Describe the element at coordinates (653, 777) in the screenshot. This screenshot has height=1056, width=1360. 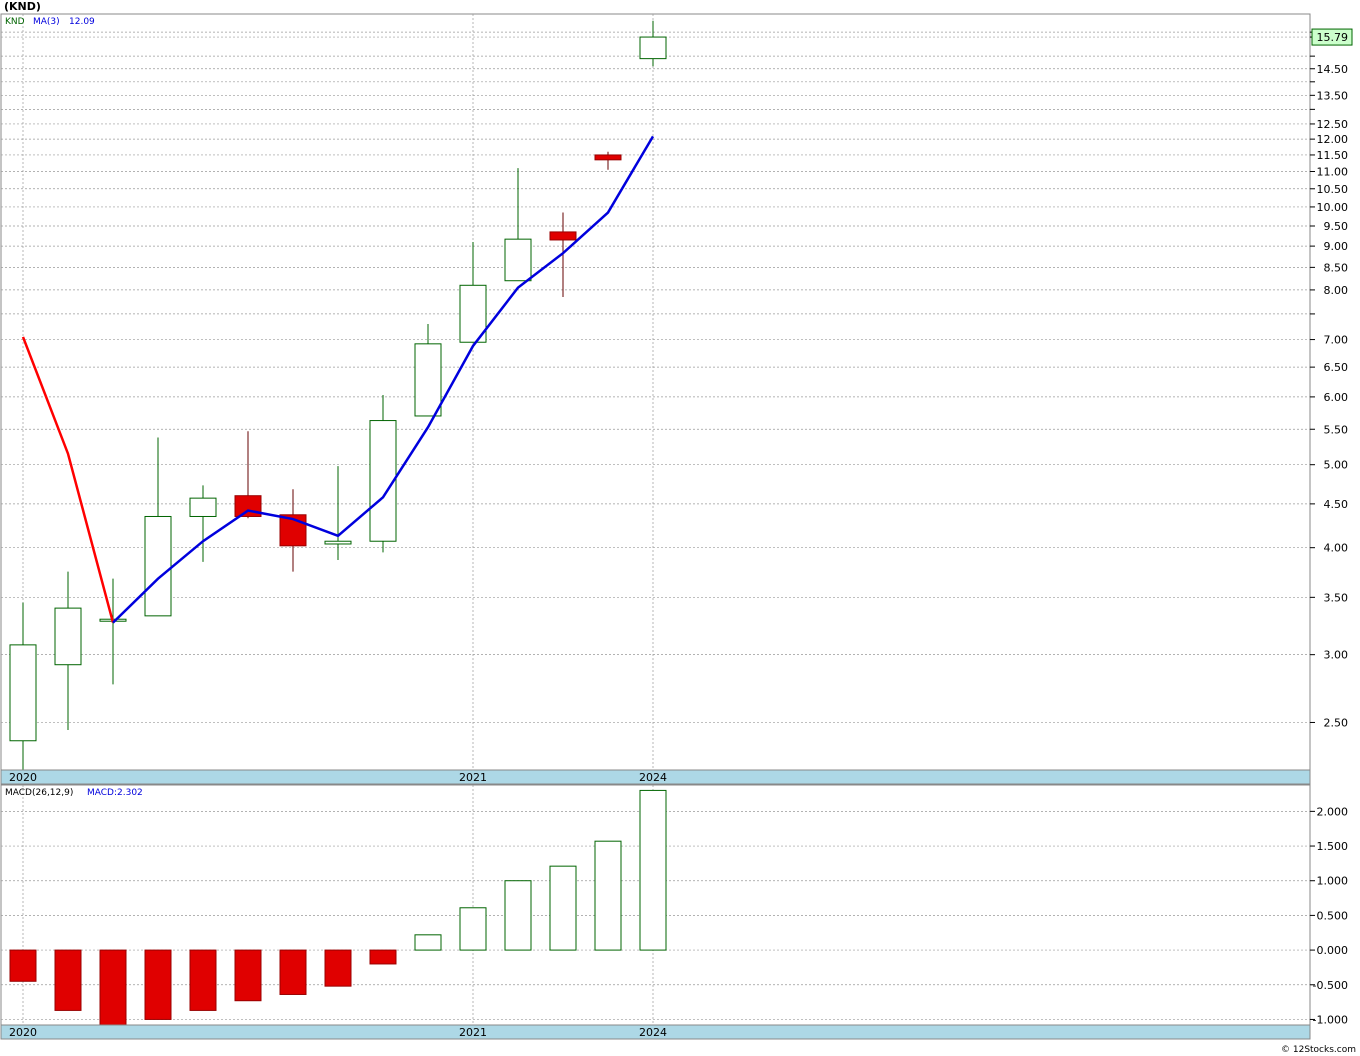
I see `price-x-label: 2024` at that location.